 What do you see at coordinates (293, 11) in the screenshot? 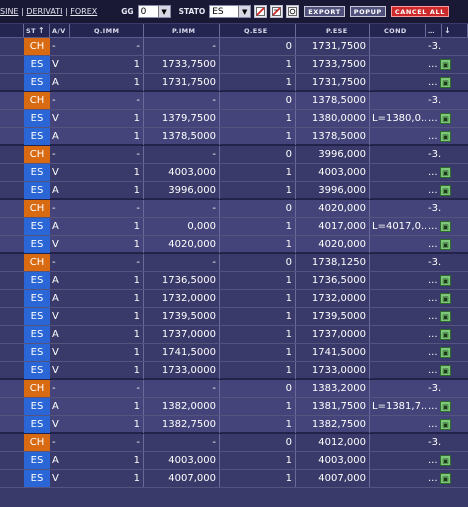
I see `refresh-icon` at bounding box center [293, 11].